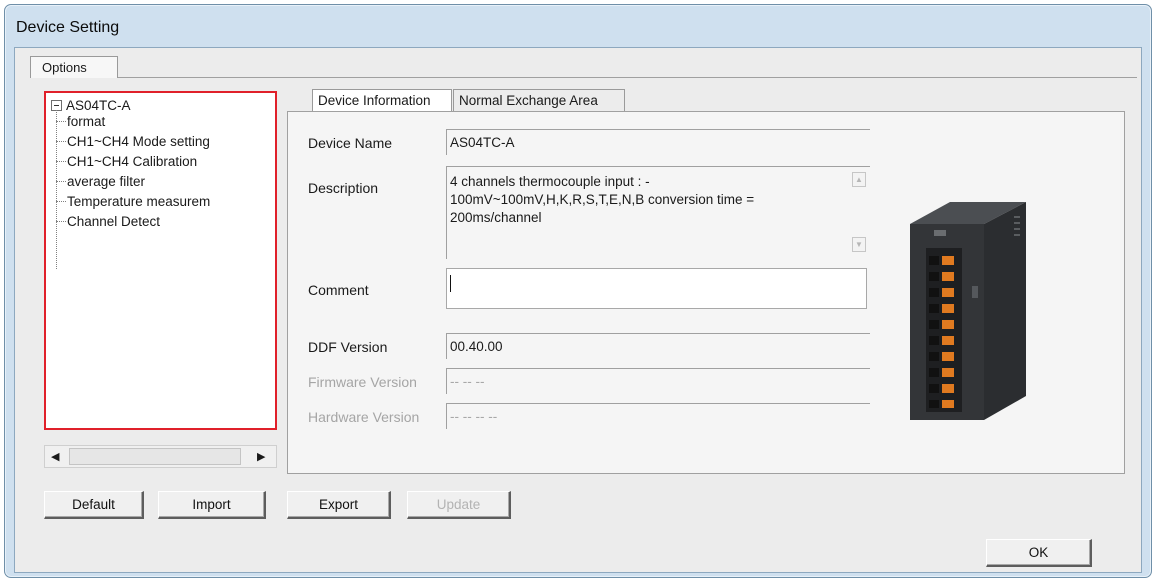 Image resolution: width=1156 pixels, height=582 pixels. I want to click on ddf-version-label: DDF Version, so click(348, 347).